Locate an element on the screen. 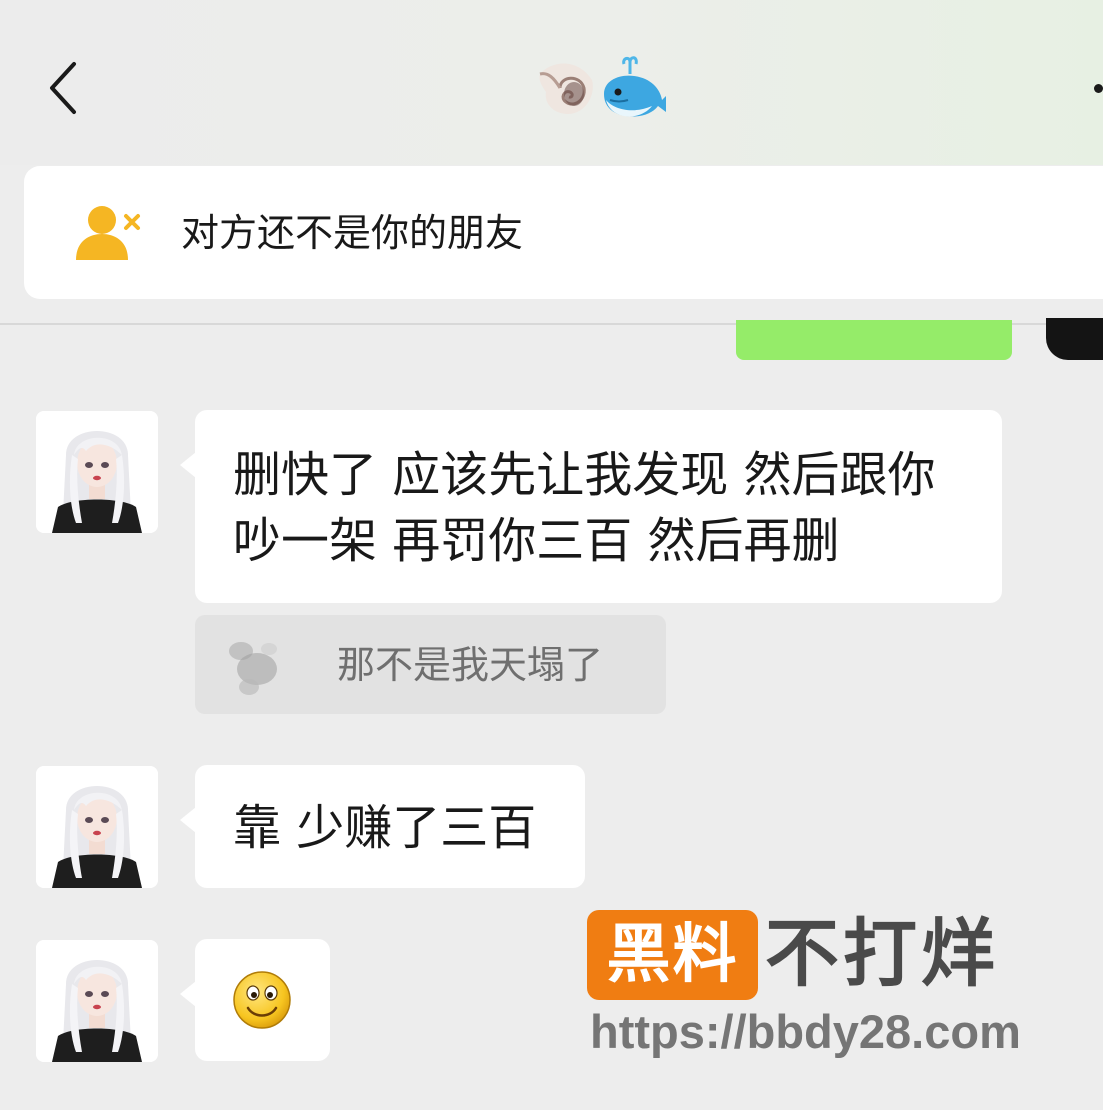 The width and height of the screenshot is (1103, 1110). message-bubble is located at coordinates (255, 1000).